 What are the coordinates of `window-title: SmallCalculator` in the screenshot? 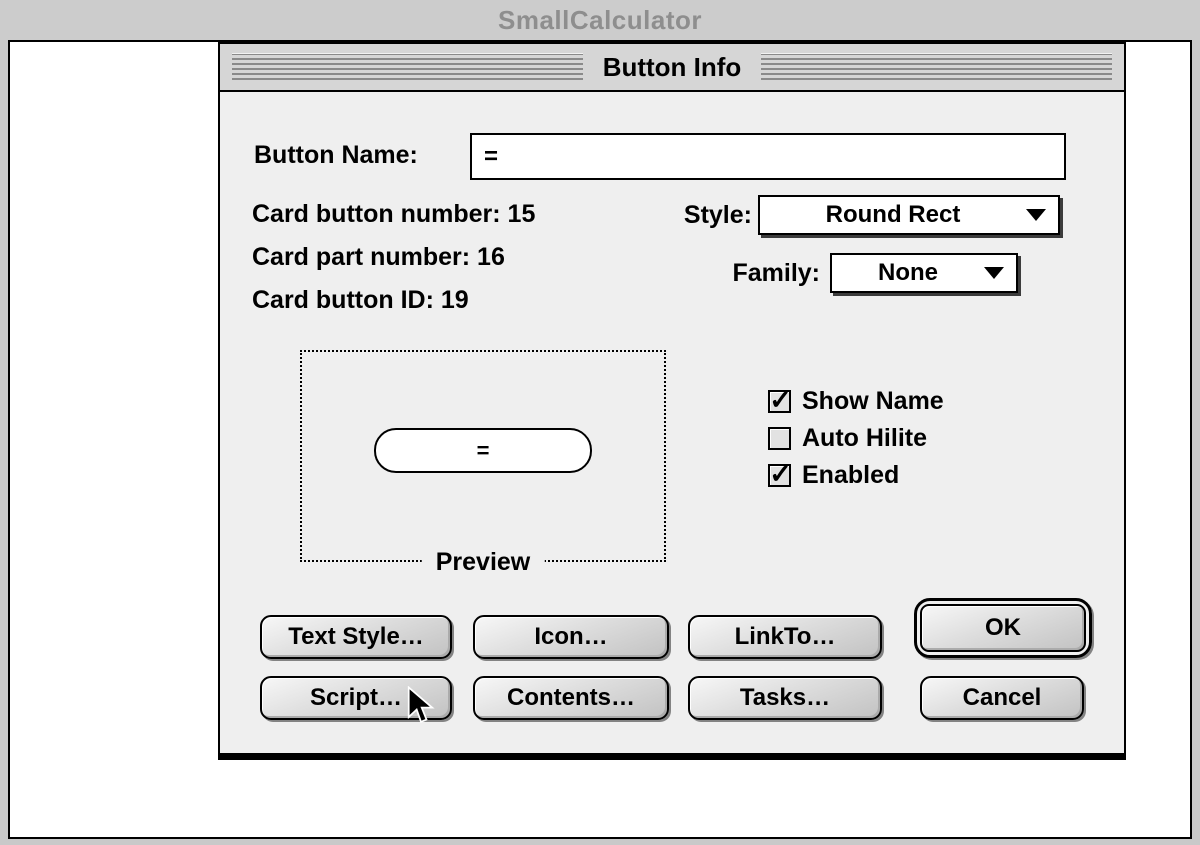 It's located at (599, 19).